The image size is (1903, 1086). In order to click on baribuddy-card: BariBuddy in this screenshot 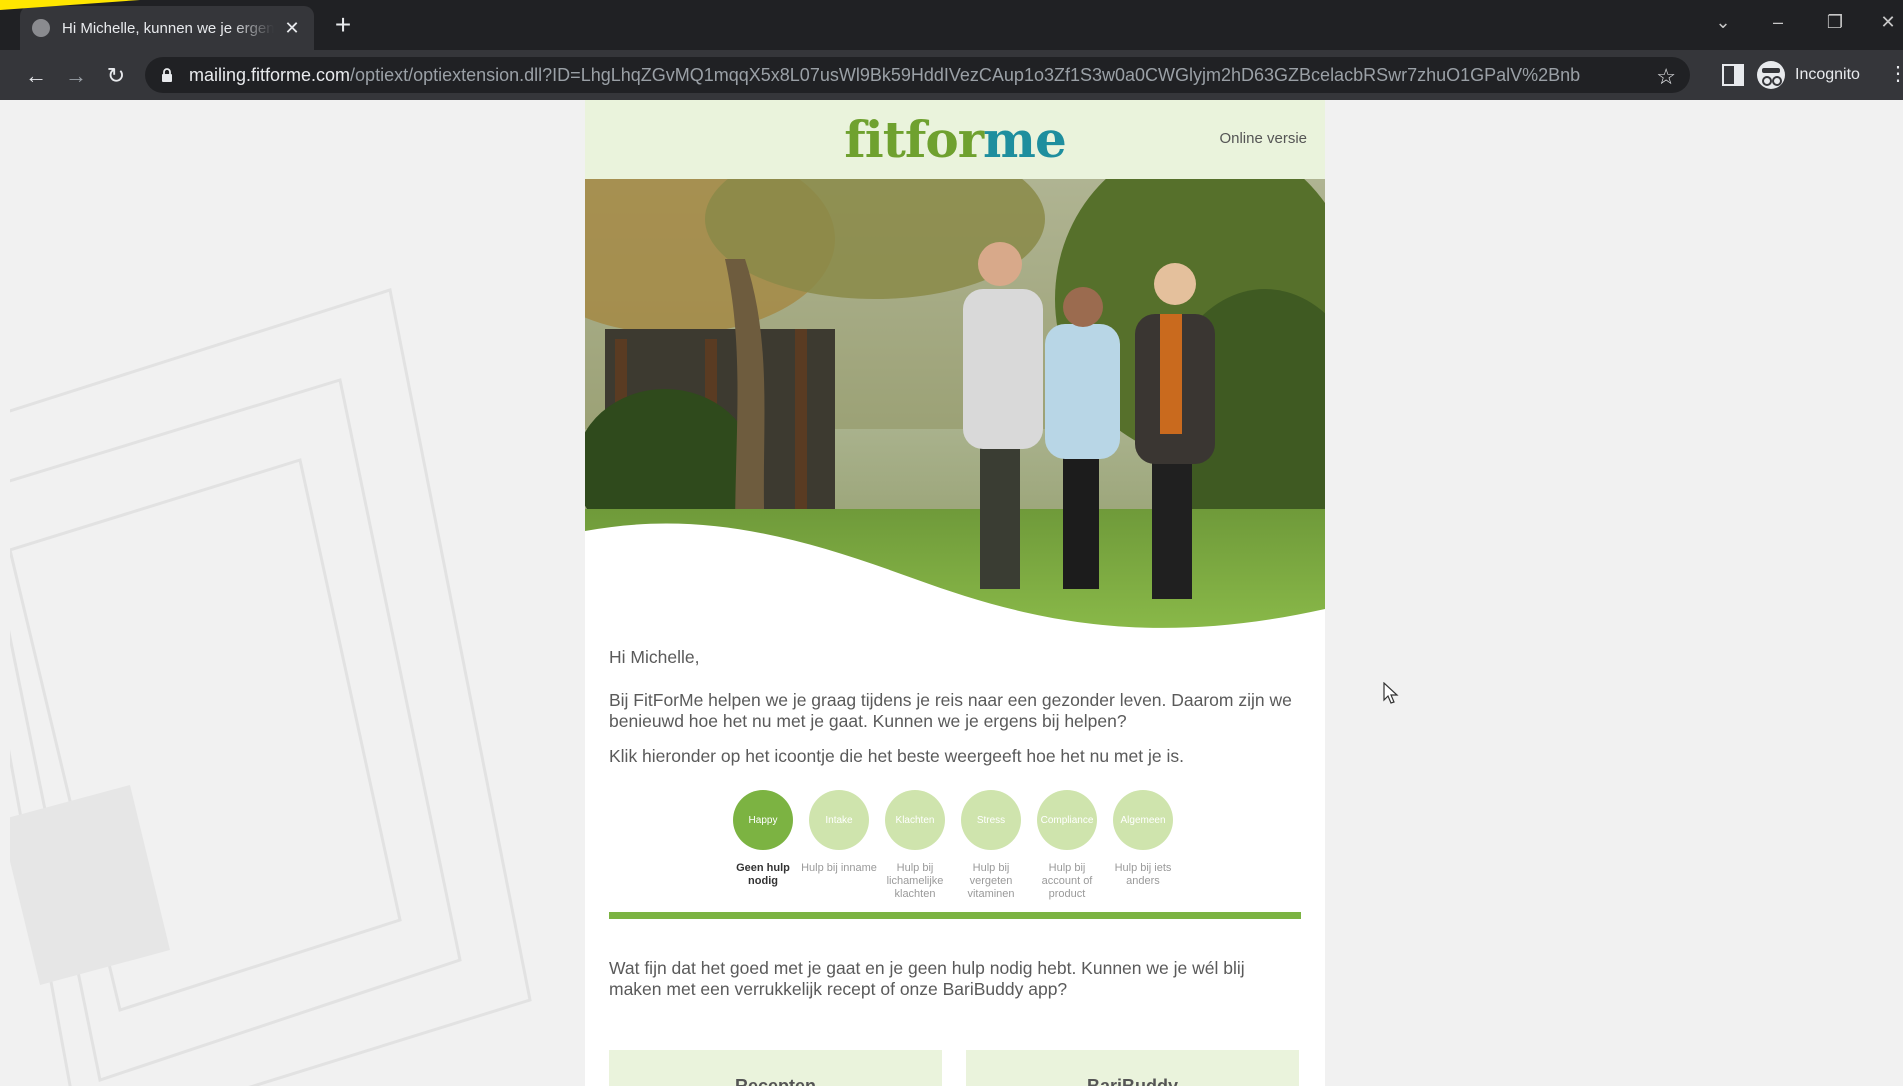, I will do `click(1132, 1068)`.